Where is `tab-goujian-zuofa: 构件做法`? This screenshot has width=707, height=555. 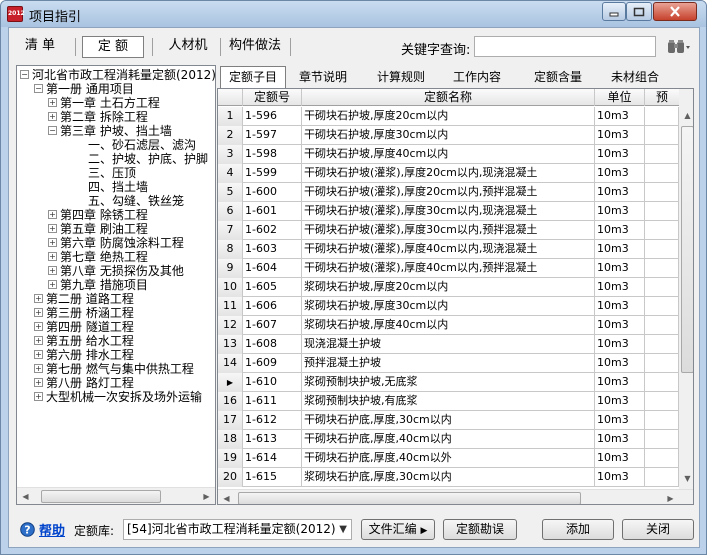
tab-goujian-zuofa: 构件做法 is located at coordinates (255, 47).